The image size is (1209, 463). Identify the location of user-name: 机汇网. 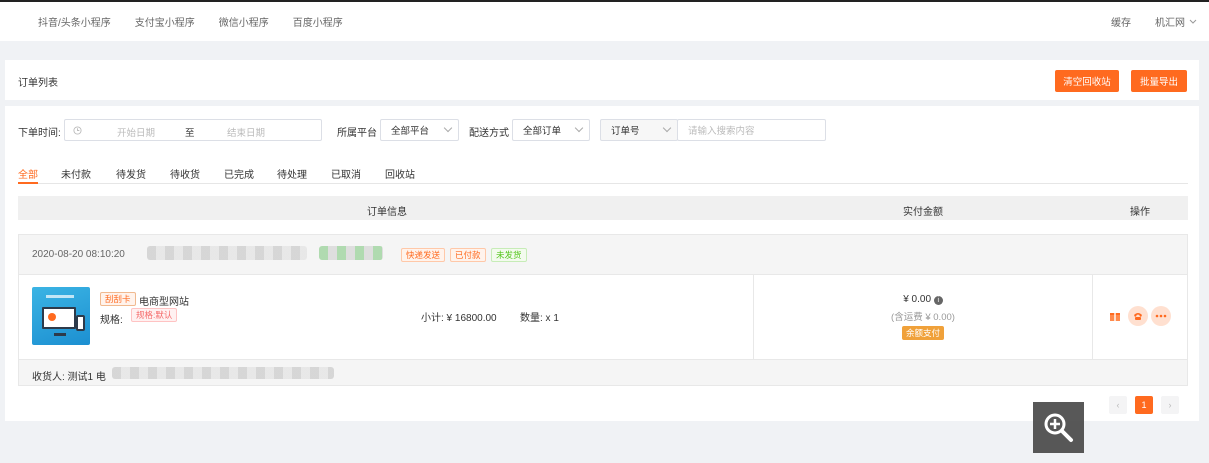
(1170, 23).